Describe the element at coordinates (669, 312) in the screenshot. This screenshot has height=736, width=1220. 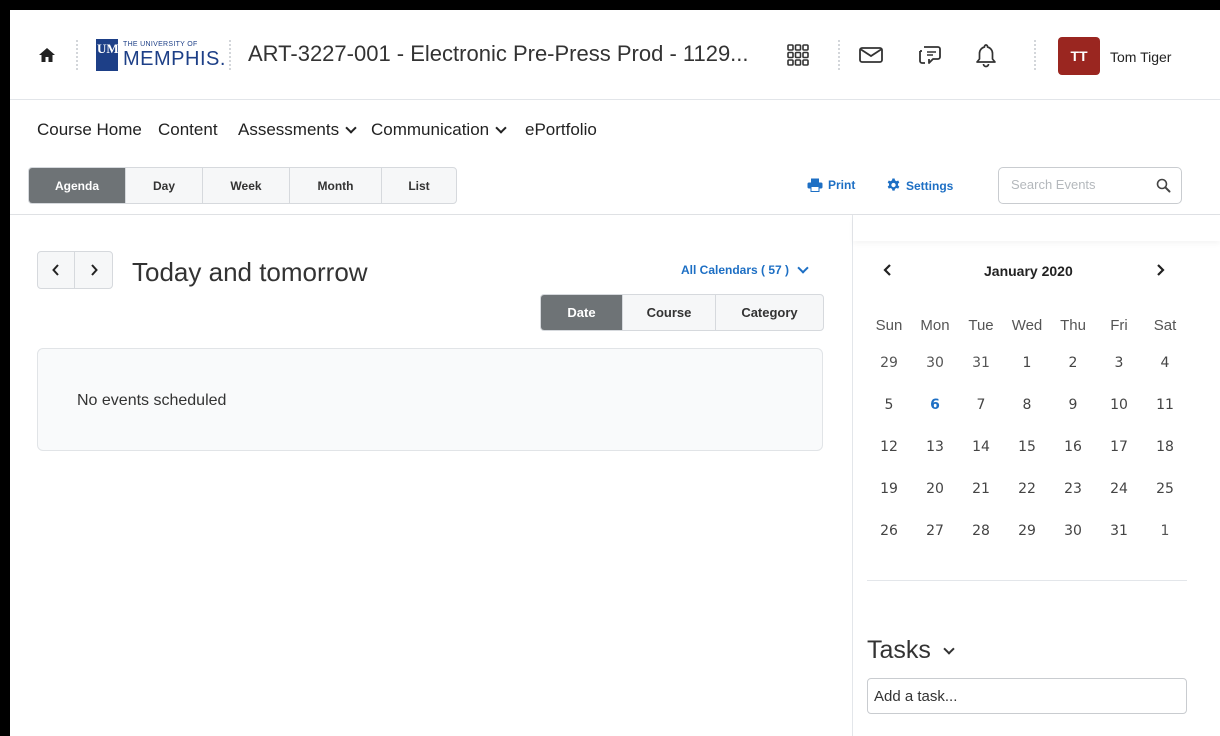
I see `group-tab-course: Course` at that location.